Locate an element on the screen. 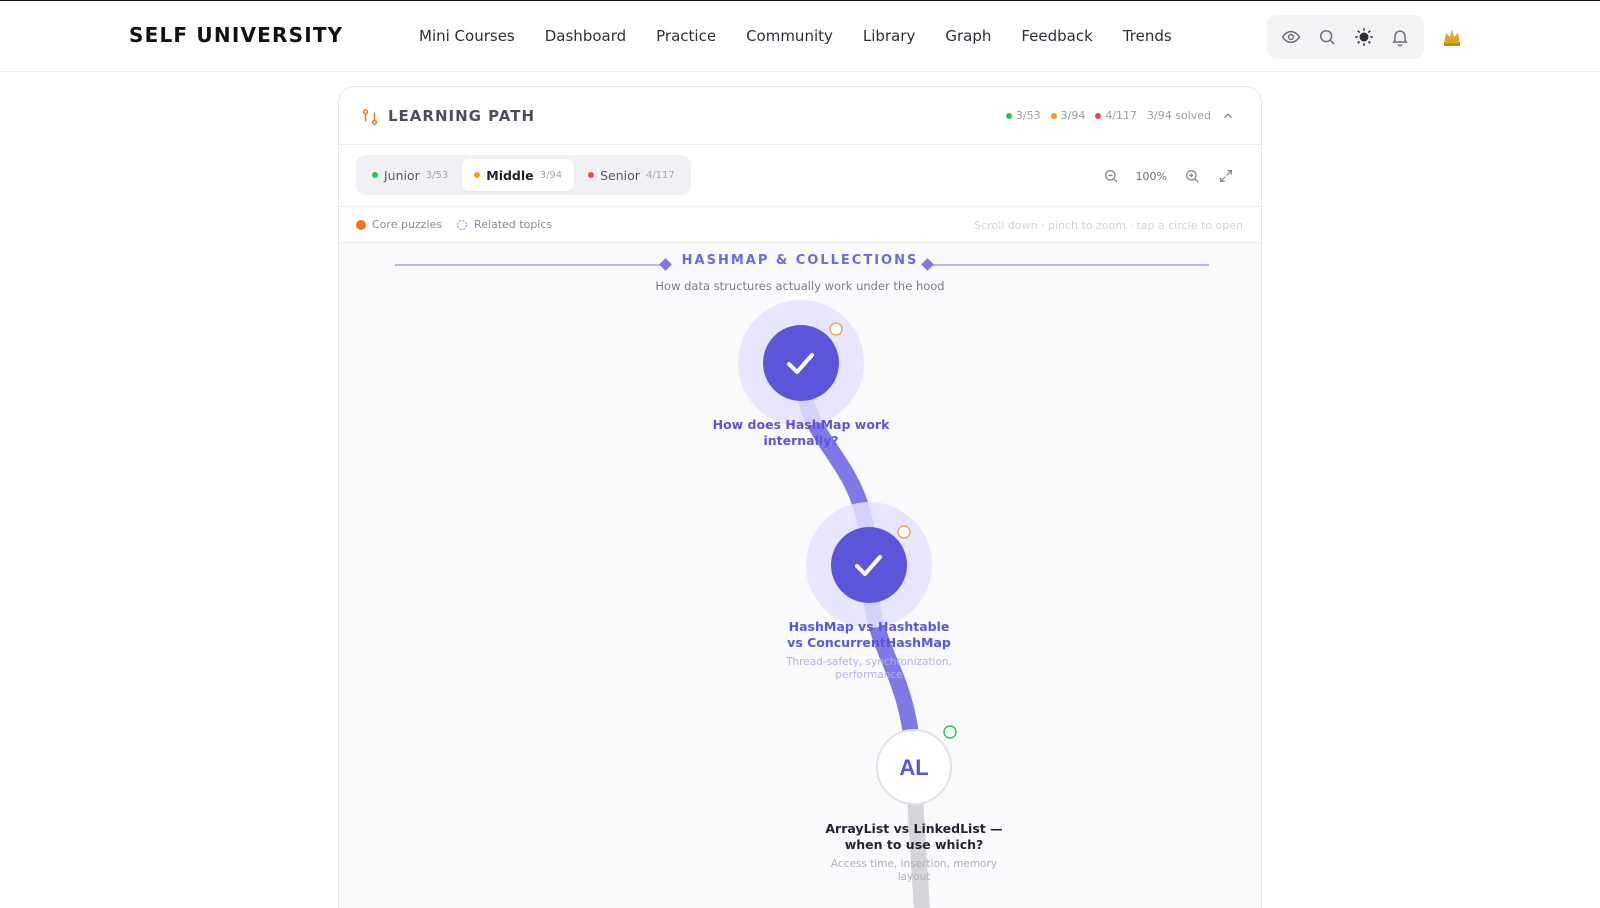 This screenshot has width=1600, height=908. node-2-indicator is located at coordinates (904, 532).